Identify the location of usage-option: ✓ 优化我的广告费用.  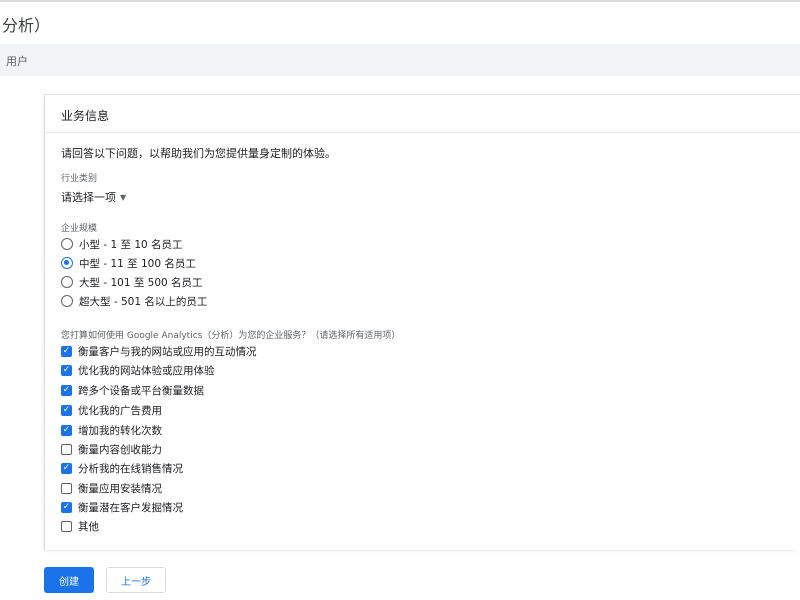
(111, 410).